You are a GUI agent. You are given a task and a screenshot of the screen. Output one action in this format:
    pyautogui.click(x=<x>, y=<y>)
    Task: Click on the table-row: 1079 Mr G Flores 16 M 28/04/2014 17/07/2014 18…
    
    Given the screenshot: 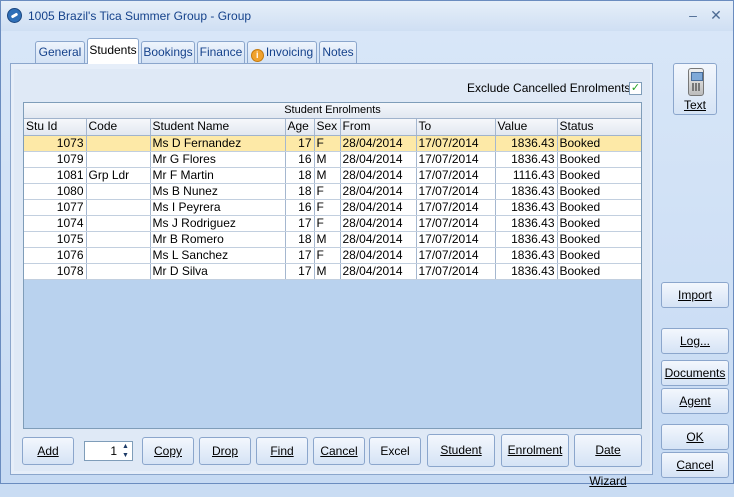 What is the action you would take?
    pyautogui.click(x=332, y=159)
    